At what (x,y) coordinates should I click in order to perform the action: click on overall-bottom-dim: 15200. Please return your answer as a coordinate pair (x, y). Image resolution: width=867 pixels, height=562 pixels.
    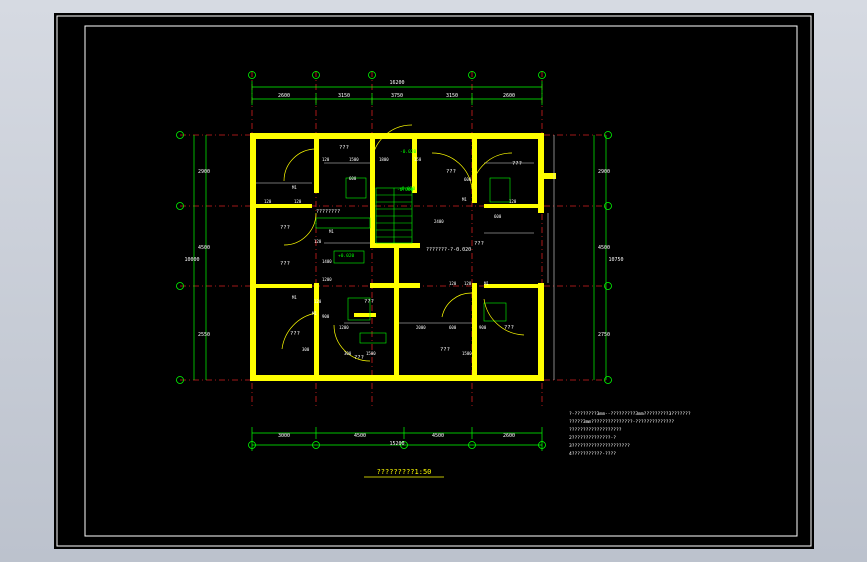
    Looking at the image, I should click on (396, 444).